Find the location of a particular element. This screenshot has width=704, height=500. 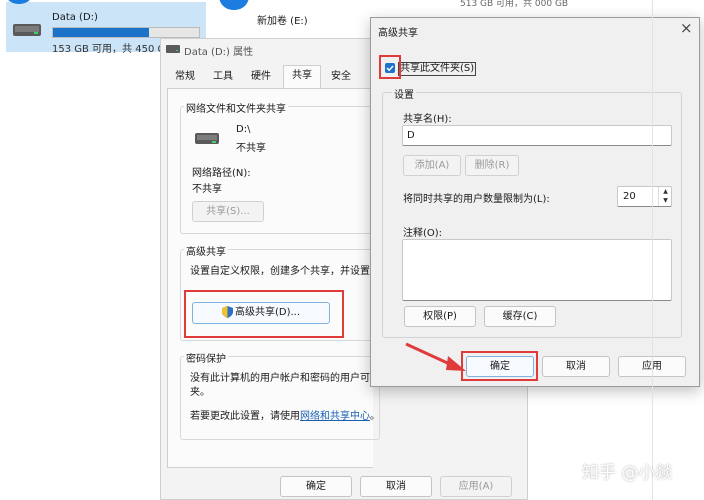

drive-share-status: 不共享 is located at coordinates (251, 148).